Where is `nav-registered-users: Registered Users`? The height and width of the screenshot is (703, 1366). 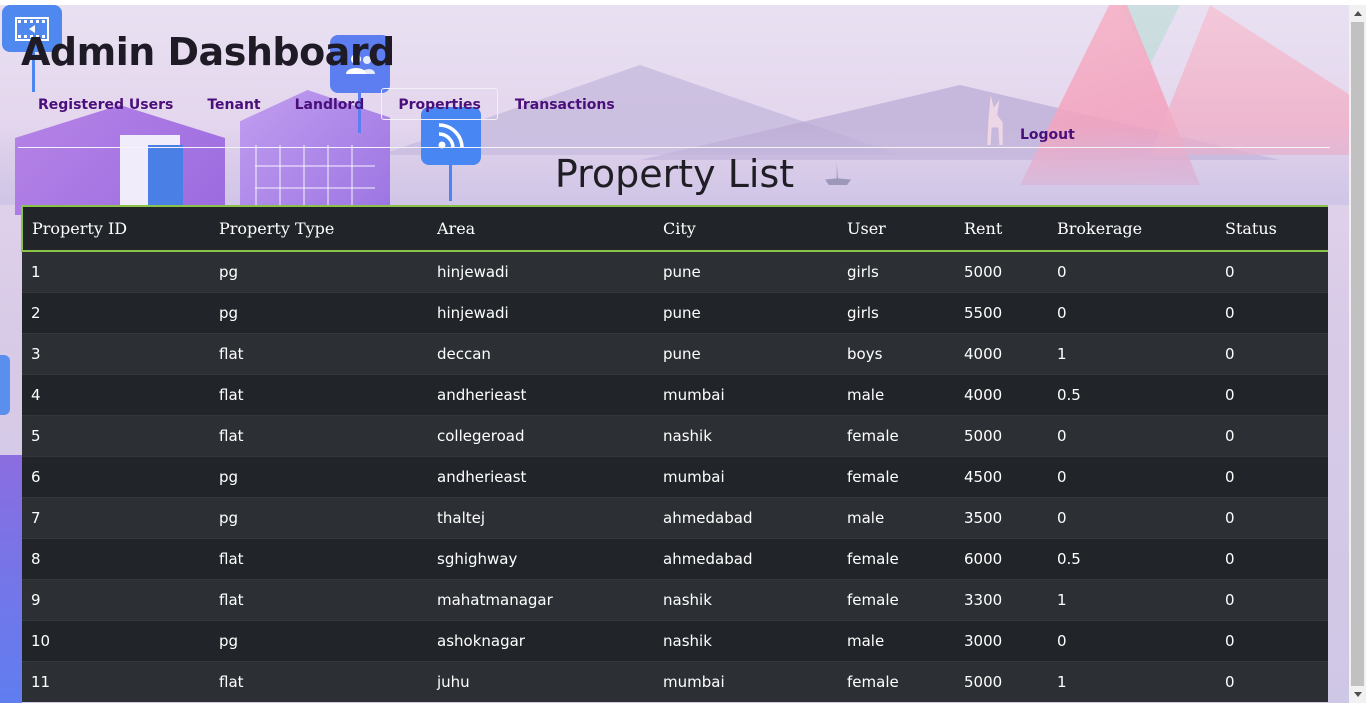 nav-registered-users: Registered Users is located at coordinates (105, 104).